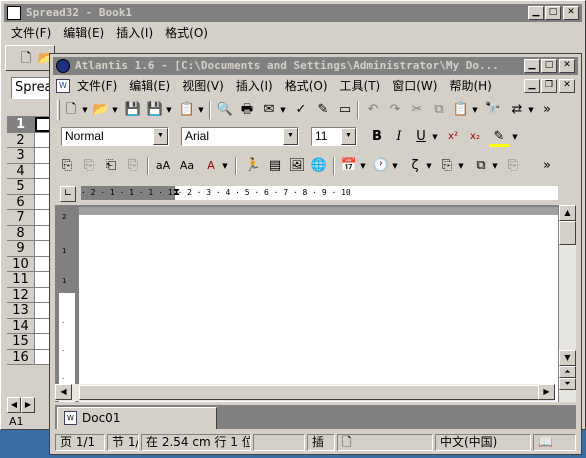  What do you see at coordinates (101, 110) in the screenshot?
I see `open-folder-icon: 📂` at bounding box center [101, 110].